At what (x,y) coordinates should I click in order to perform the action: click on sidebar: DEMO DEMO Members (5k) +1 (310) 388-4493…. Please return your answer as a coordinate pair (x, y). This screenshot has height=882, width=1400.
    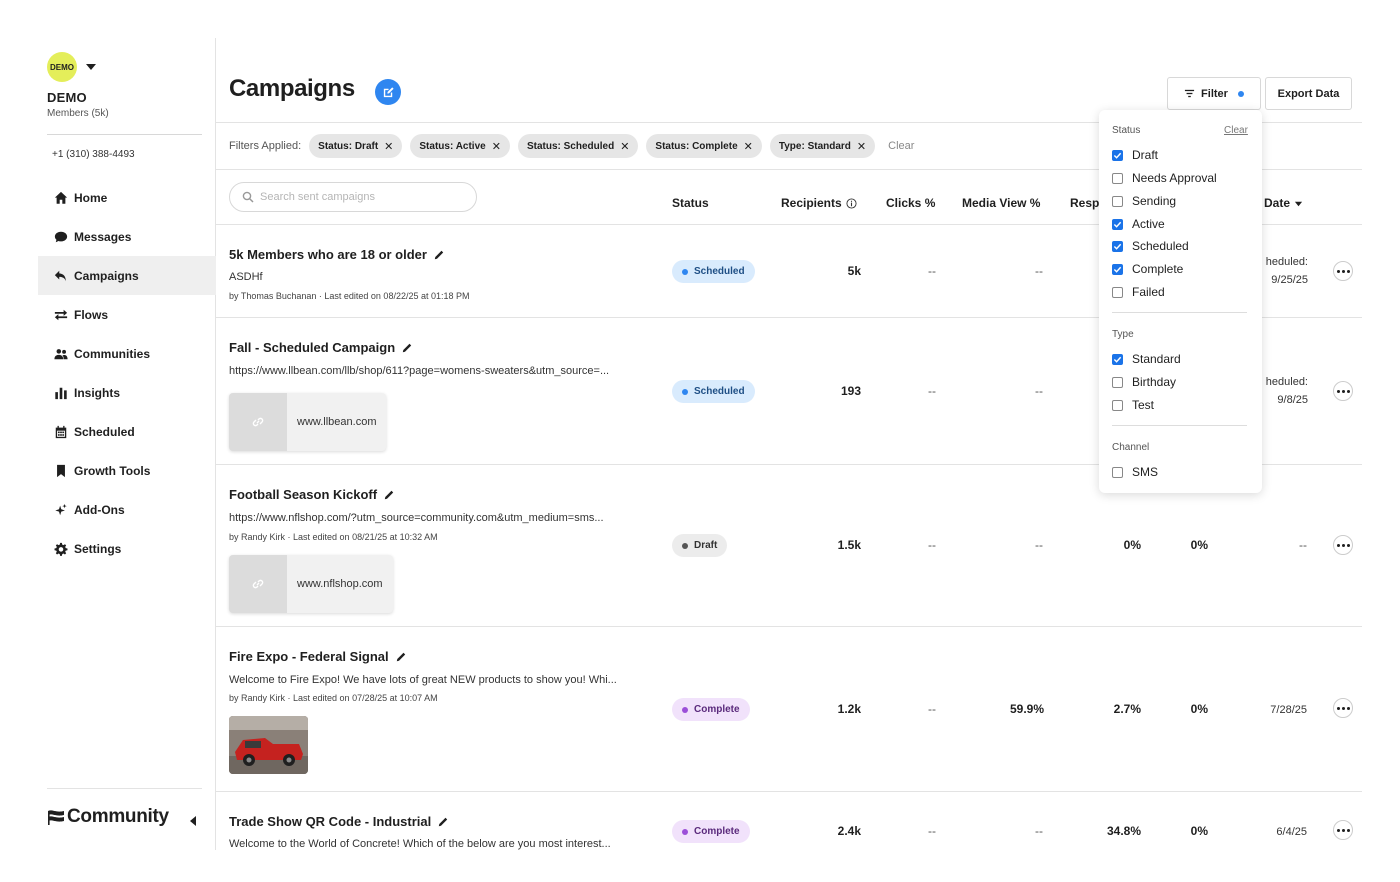
    Looking at the image, I should click on (127, 444).